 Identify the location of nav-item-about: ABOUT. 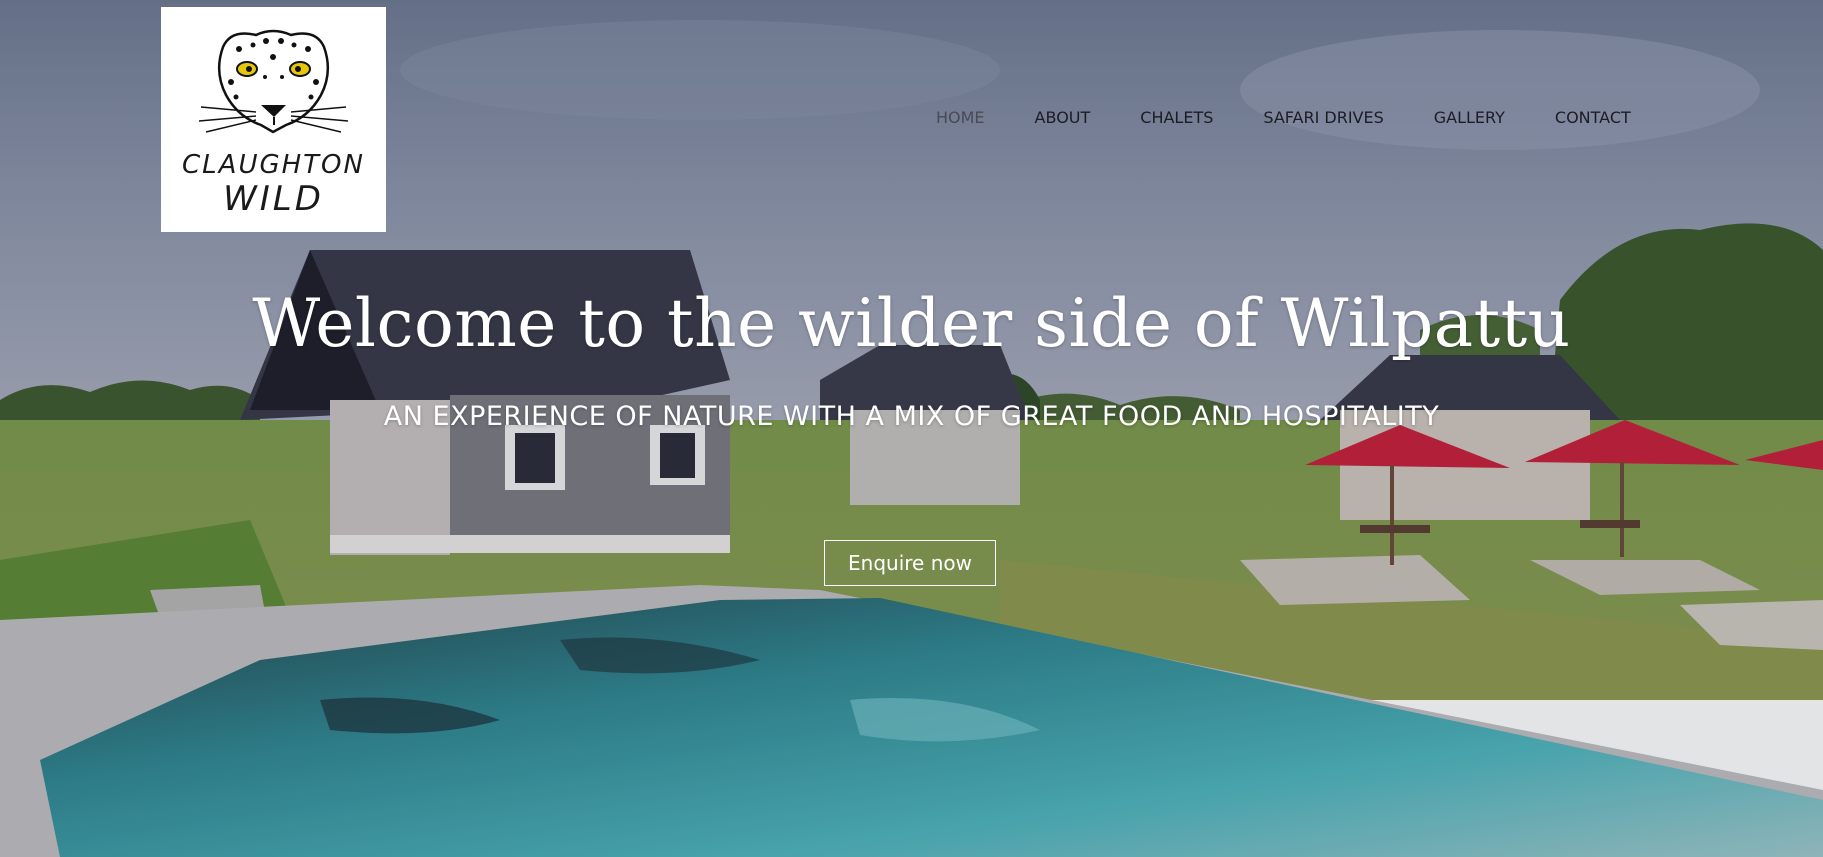
(1063, 117).